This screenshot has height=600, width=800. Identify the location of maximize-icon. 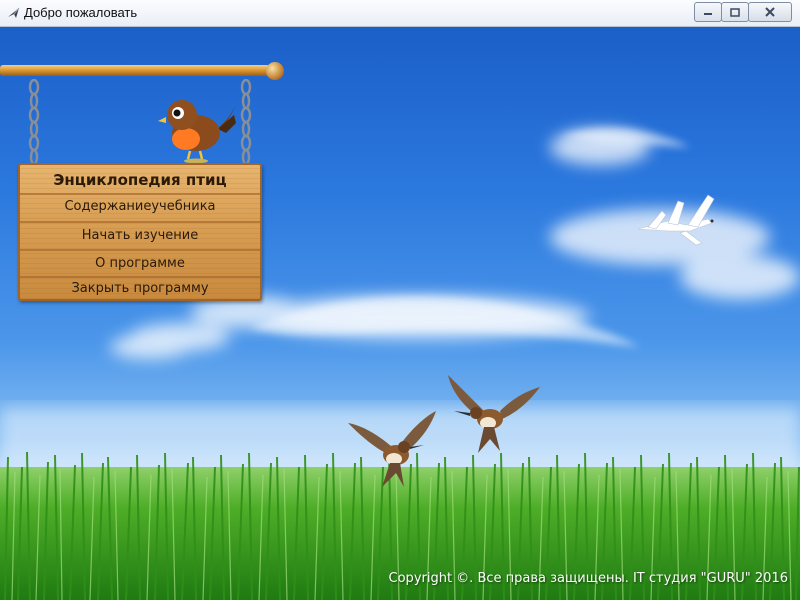
(735, 12).